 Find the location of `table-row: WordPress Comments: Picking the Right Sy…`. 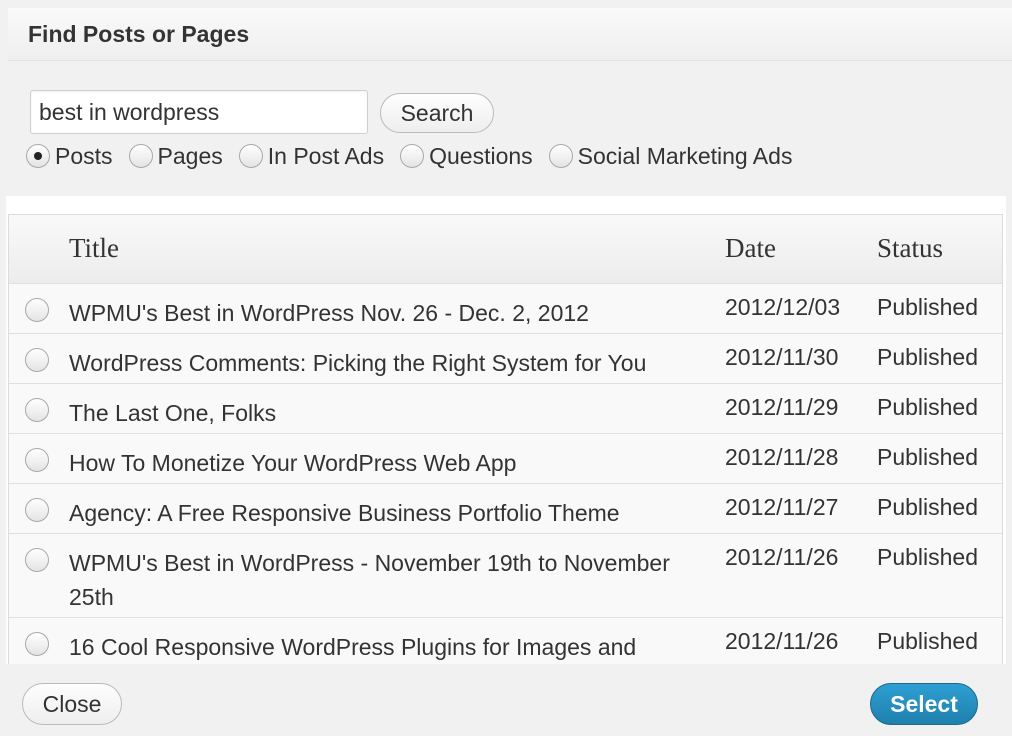

table-row: WordPress Comments: Picking the Right Sy… is located at coordinates (505, 359).